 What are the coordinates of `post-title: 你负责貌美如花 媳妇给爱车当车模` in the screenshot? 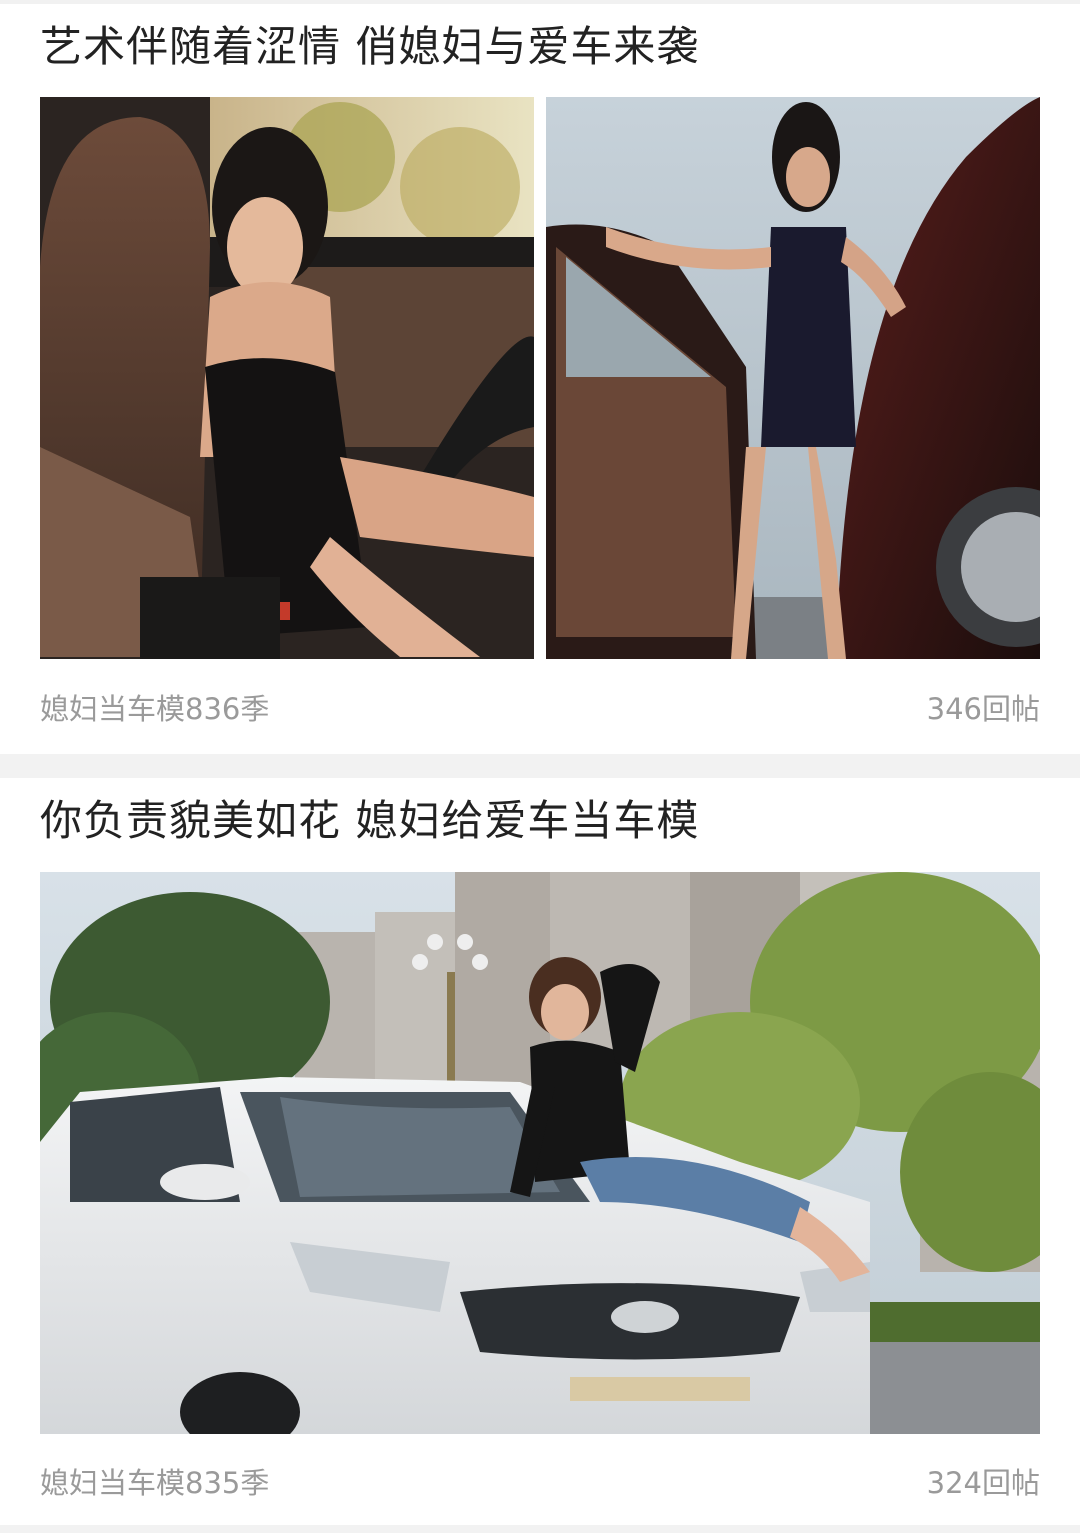 It's located at (369, 821).